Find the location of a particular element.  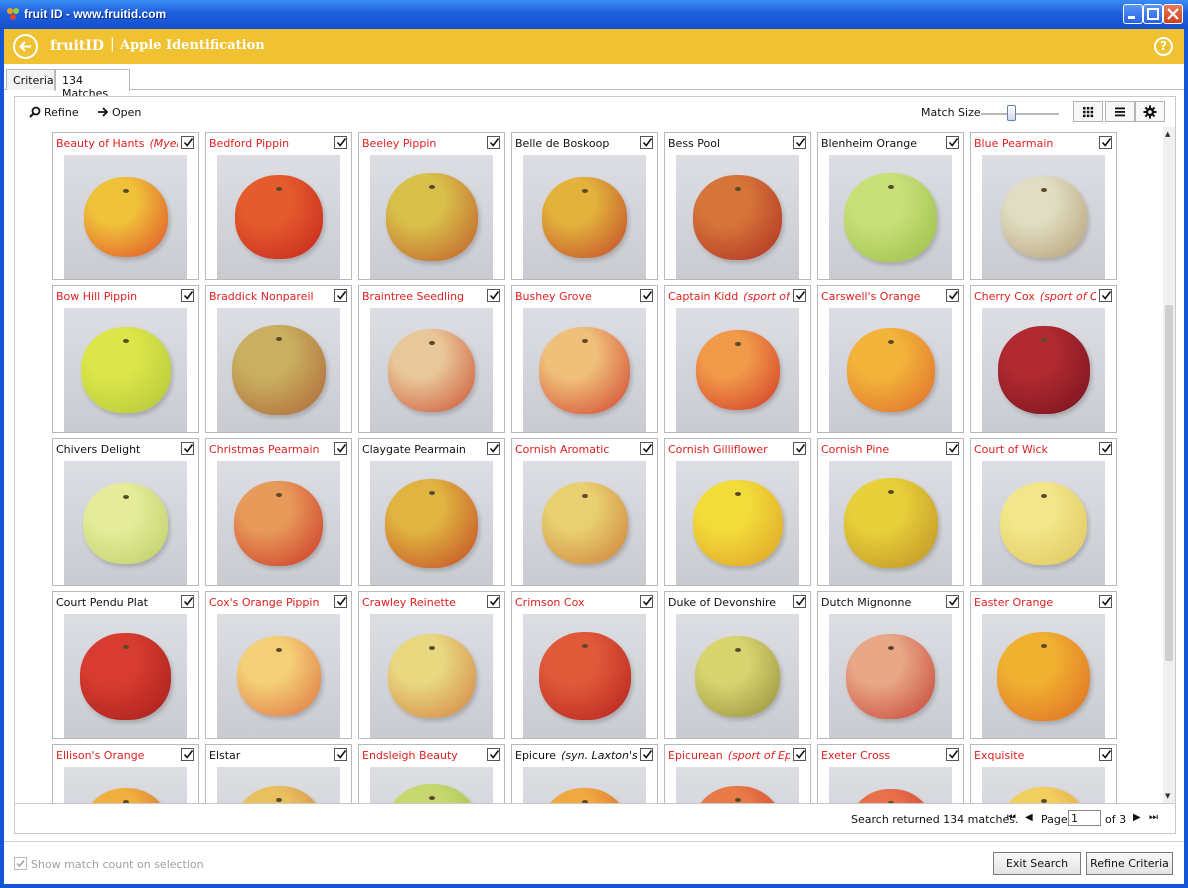

list-view-icon is located at coordinates (1120, 111).